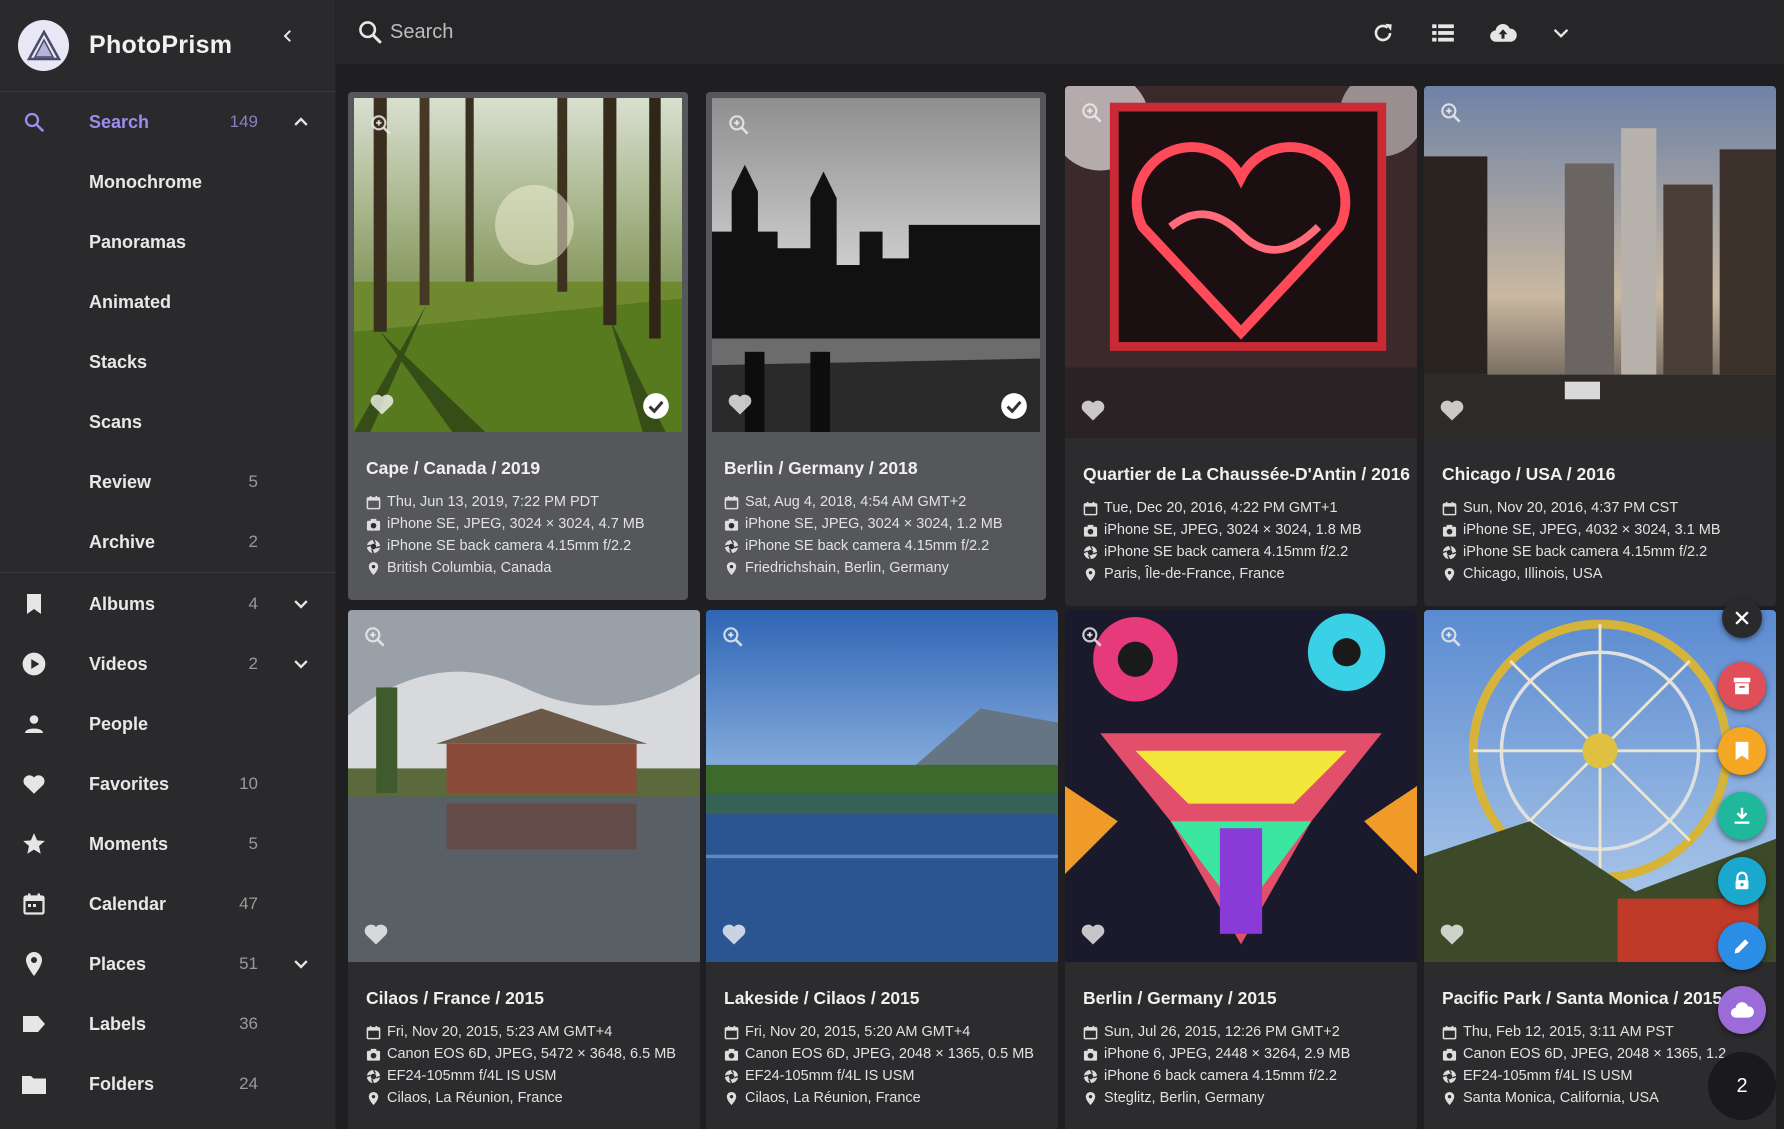 This screenshot has height=1129, width=1784. Describe the element at coordinates (856, 502) in the screenshot. I see `photo-date-text: Sat, Aug 4, 2018, 4:54 AM GMT+2` at that location.